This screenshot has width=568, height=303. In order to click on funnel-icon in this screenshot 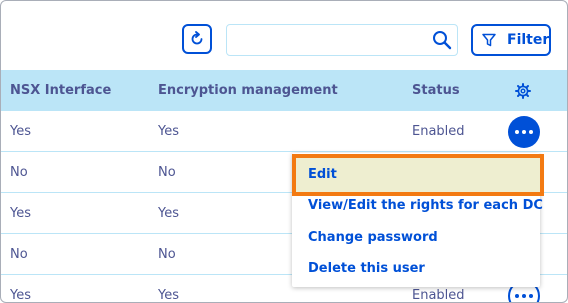, I will do `click(489, 40)`.